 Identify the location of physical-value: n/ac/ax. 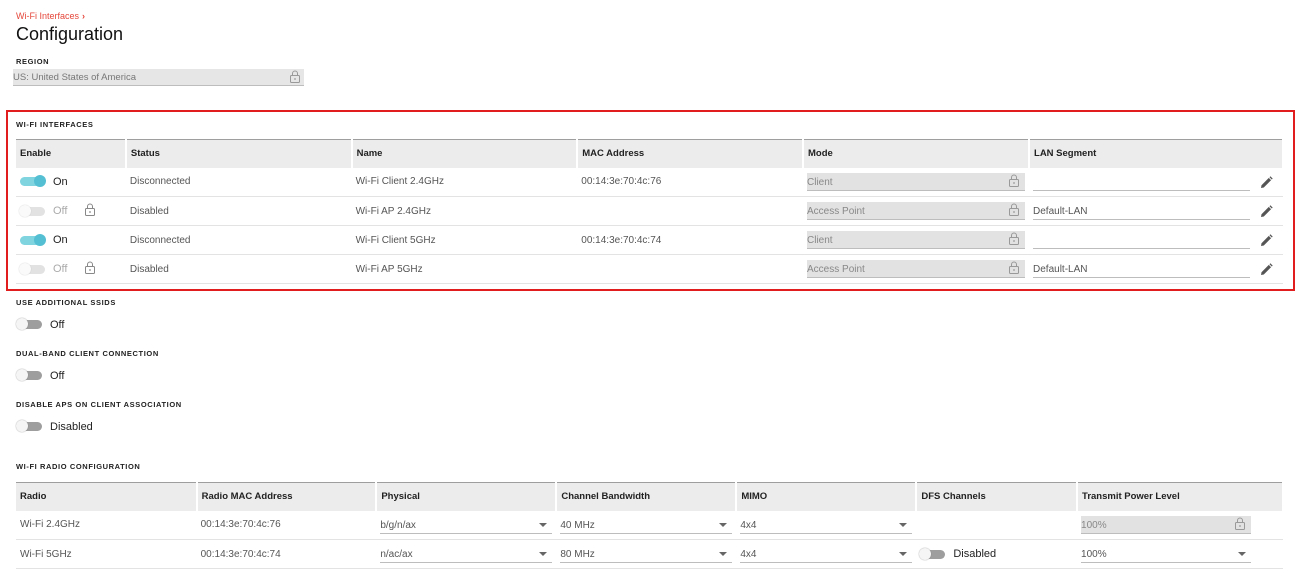
(396, 554).